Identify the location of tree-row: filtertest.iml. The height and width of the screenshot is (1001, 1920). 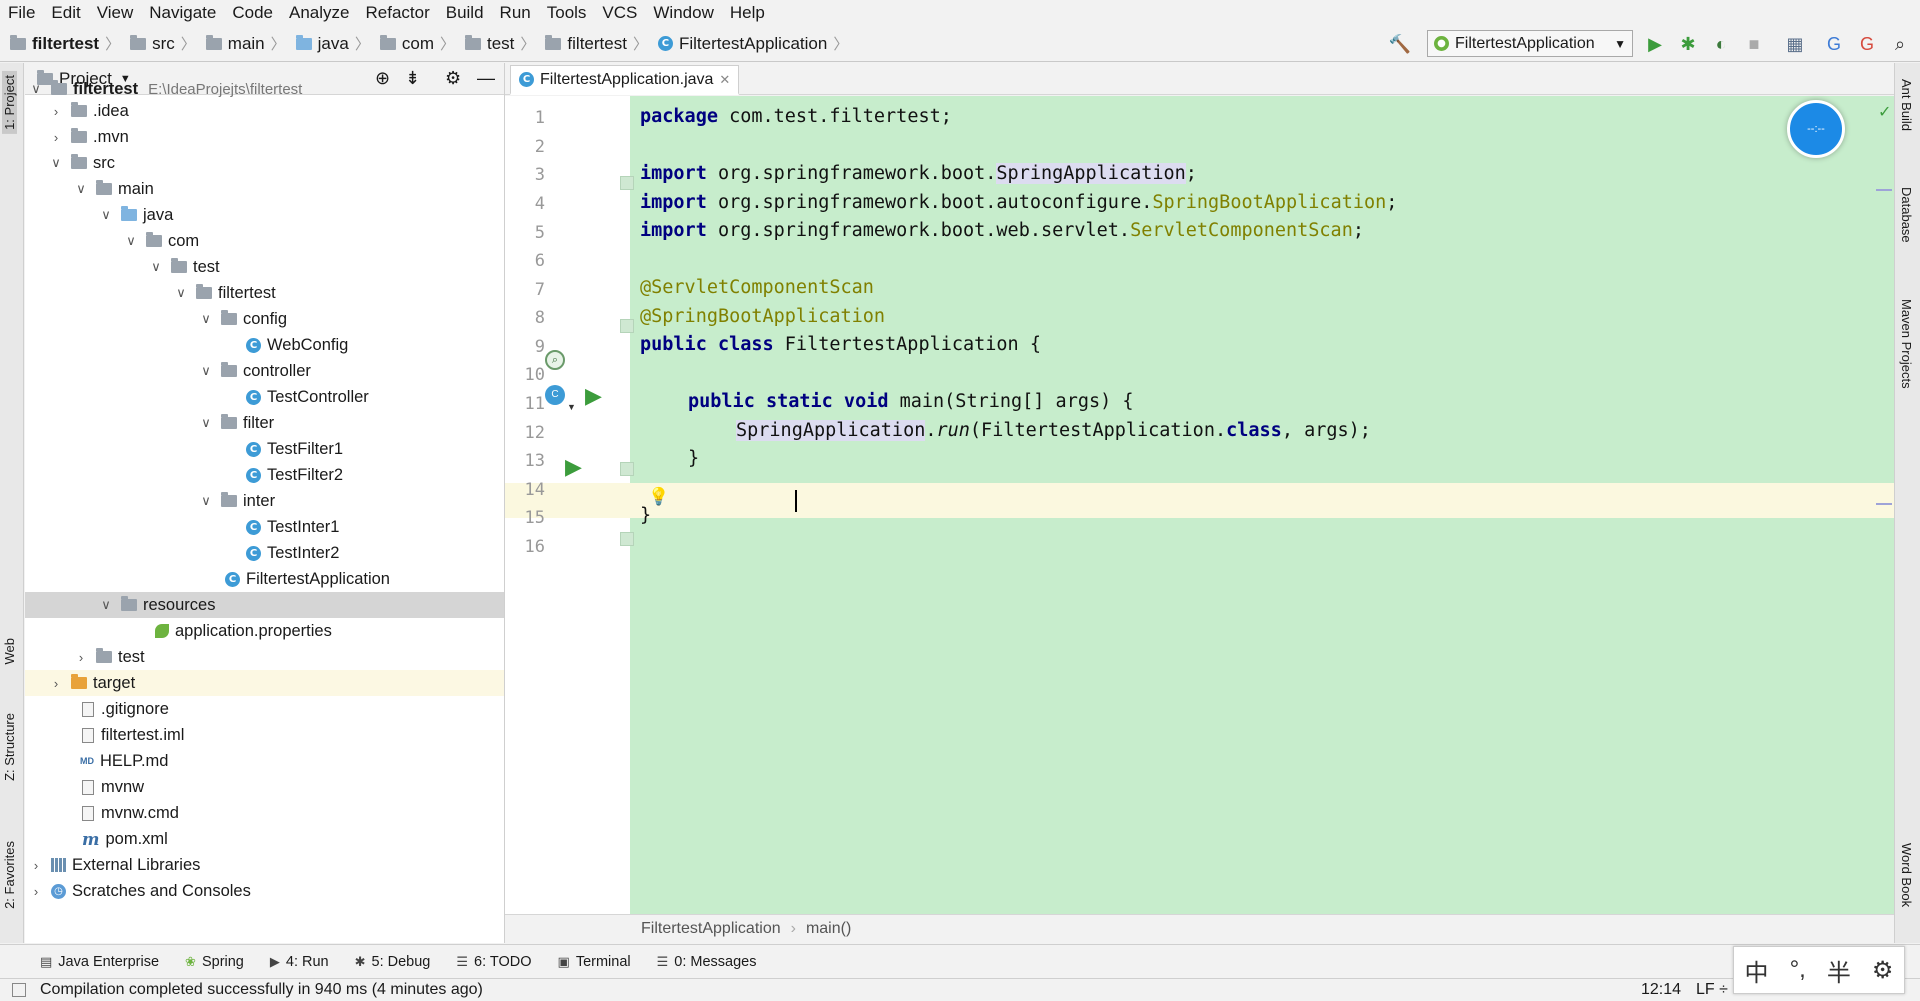
(264, 735).